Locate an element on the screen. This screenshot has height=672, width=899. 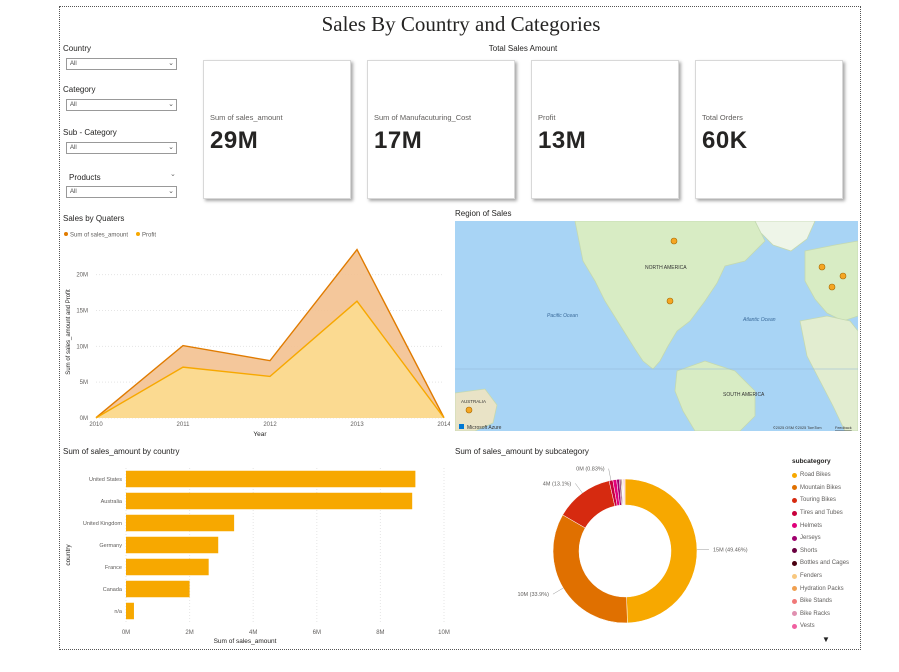
legend-item-label: Helmets is located at coordinates (811, 525).